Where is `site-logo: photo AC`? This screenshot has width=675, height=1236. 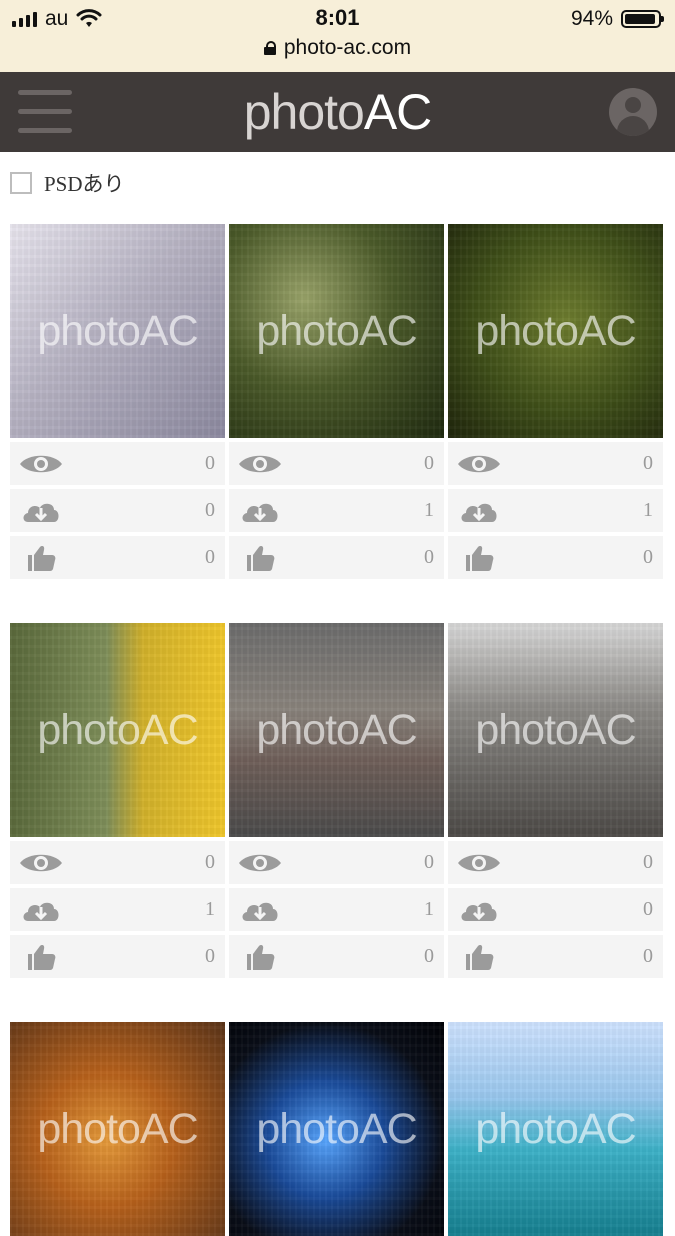 site-logo: photo AC is located at coordinates (337, 112).